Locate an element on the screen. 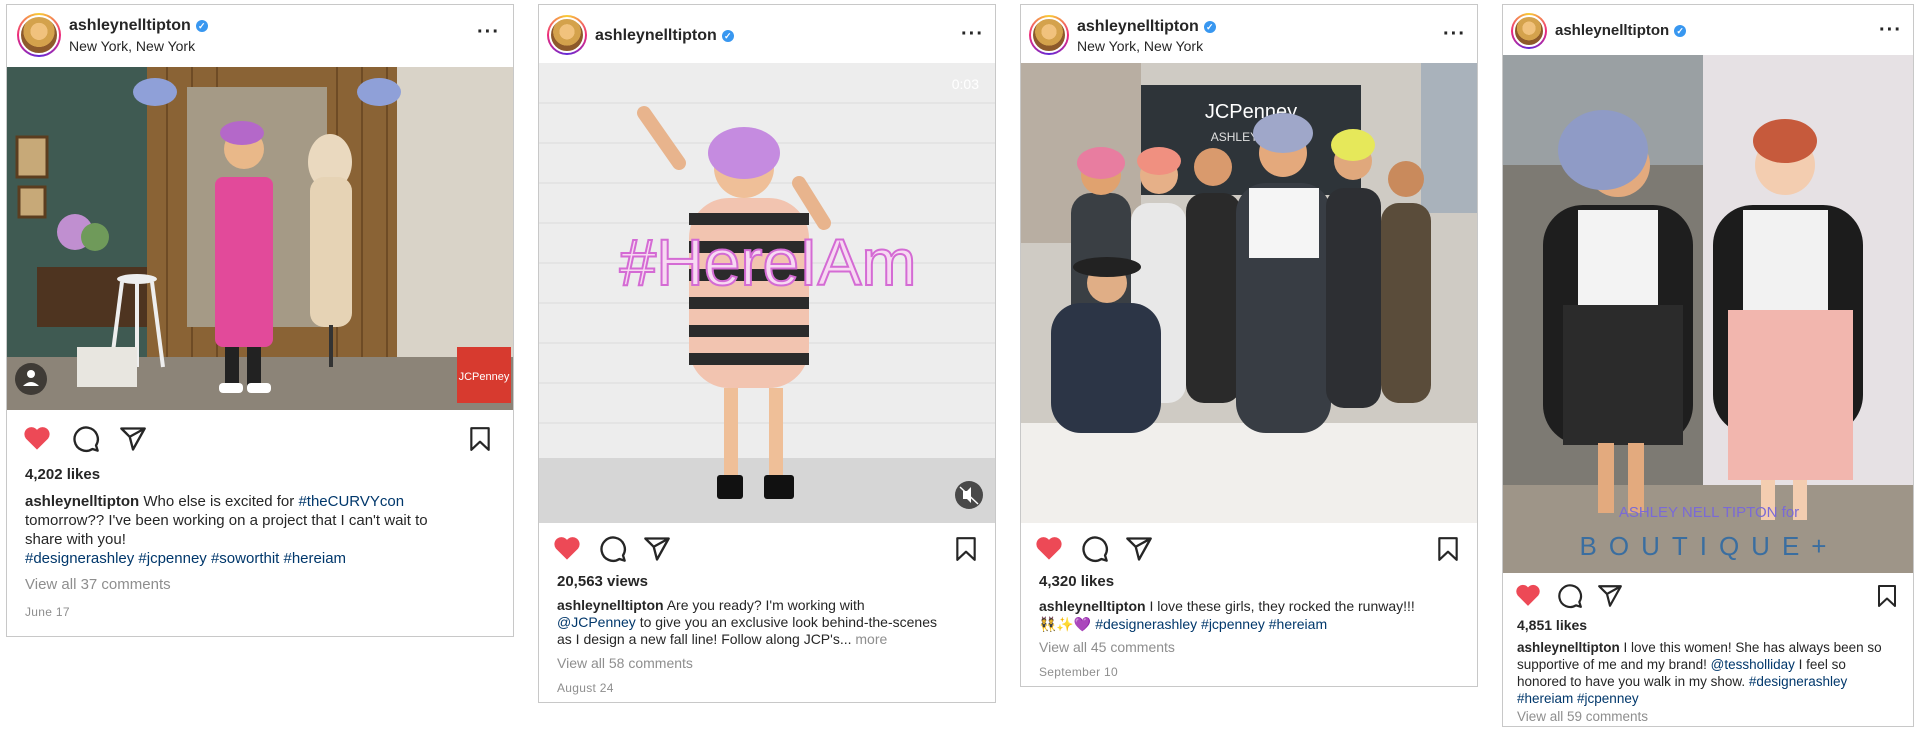 This screenshot has width=1920, height=737. overlay-title: ASHLEY NELL TIPTON for is located at coordinates (1709, 512).